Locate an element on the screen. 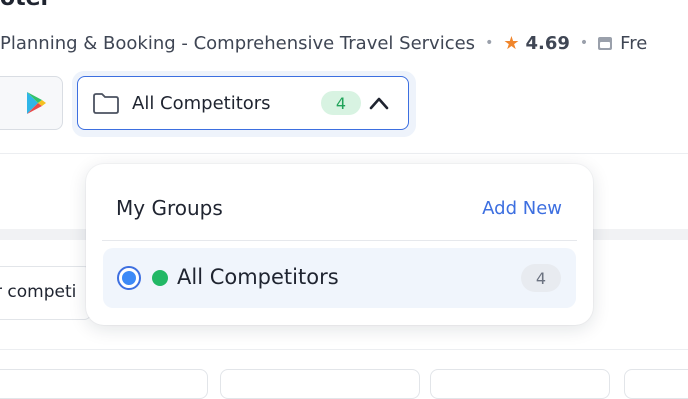  group-count-badge: 4 is located at coordinates (341, 103).